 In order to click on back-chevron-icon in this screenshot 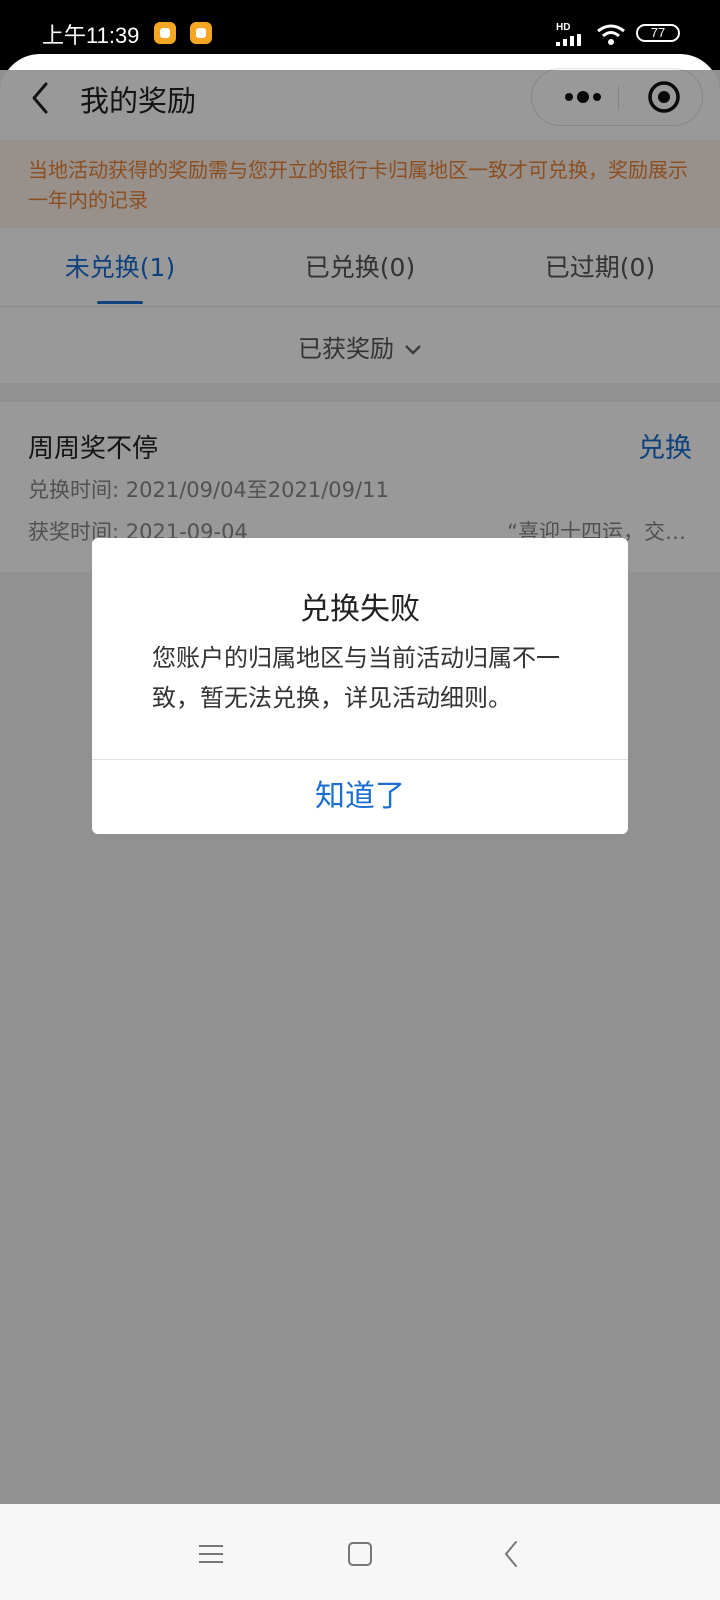, I will do `click(512, 1554)`.